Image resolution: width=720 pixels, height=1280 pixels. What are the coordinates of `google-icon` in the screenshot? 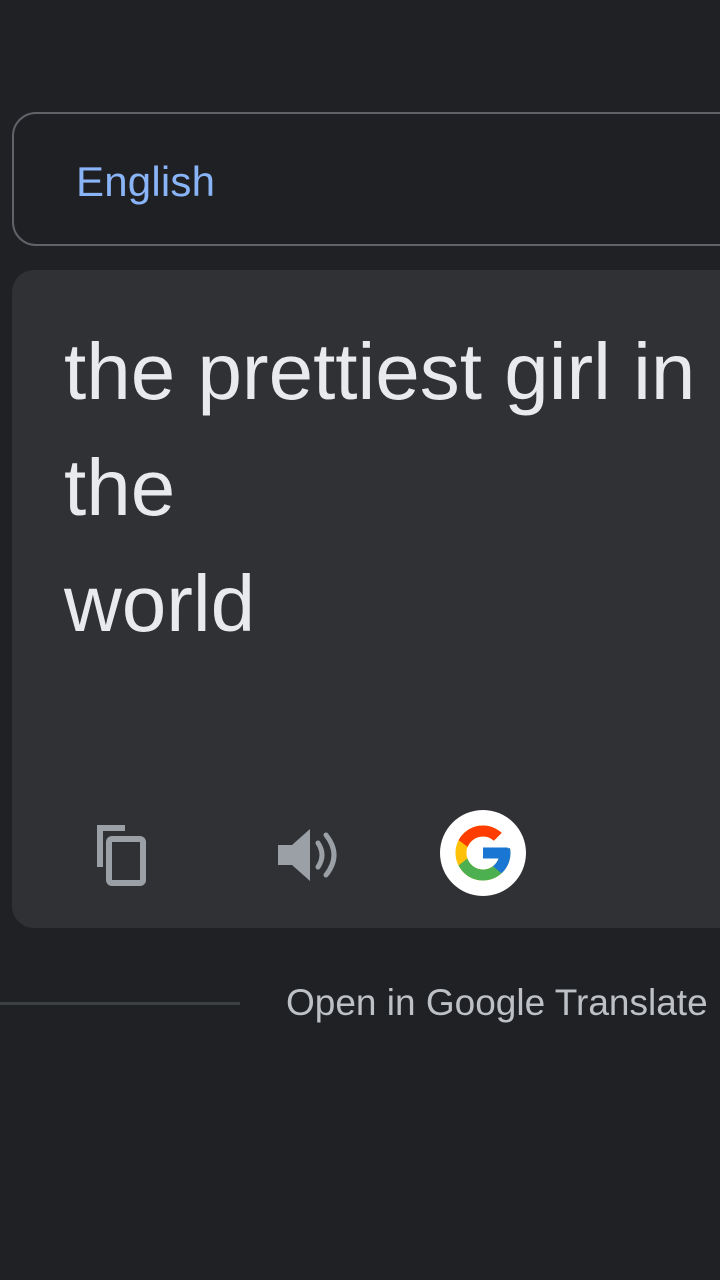 It's located at (483, 853).